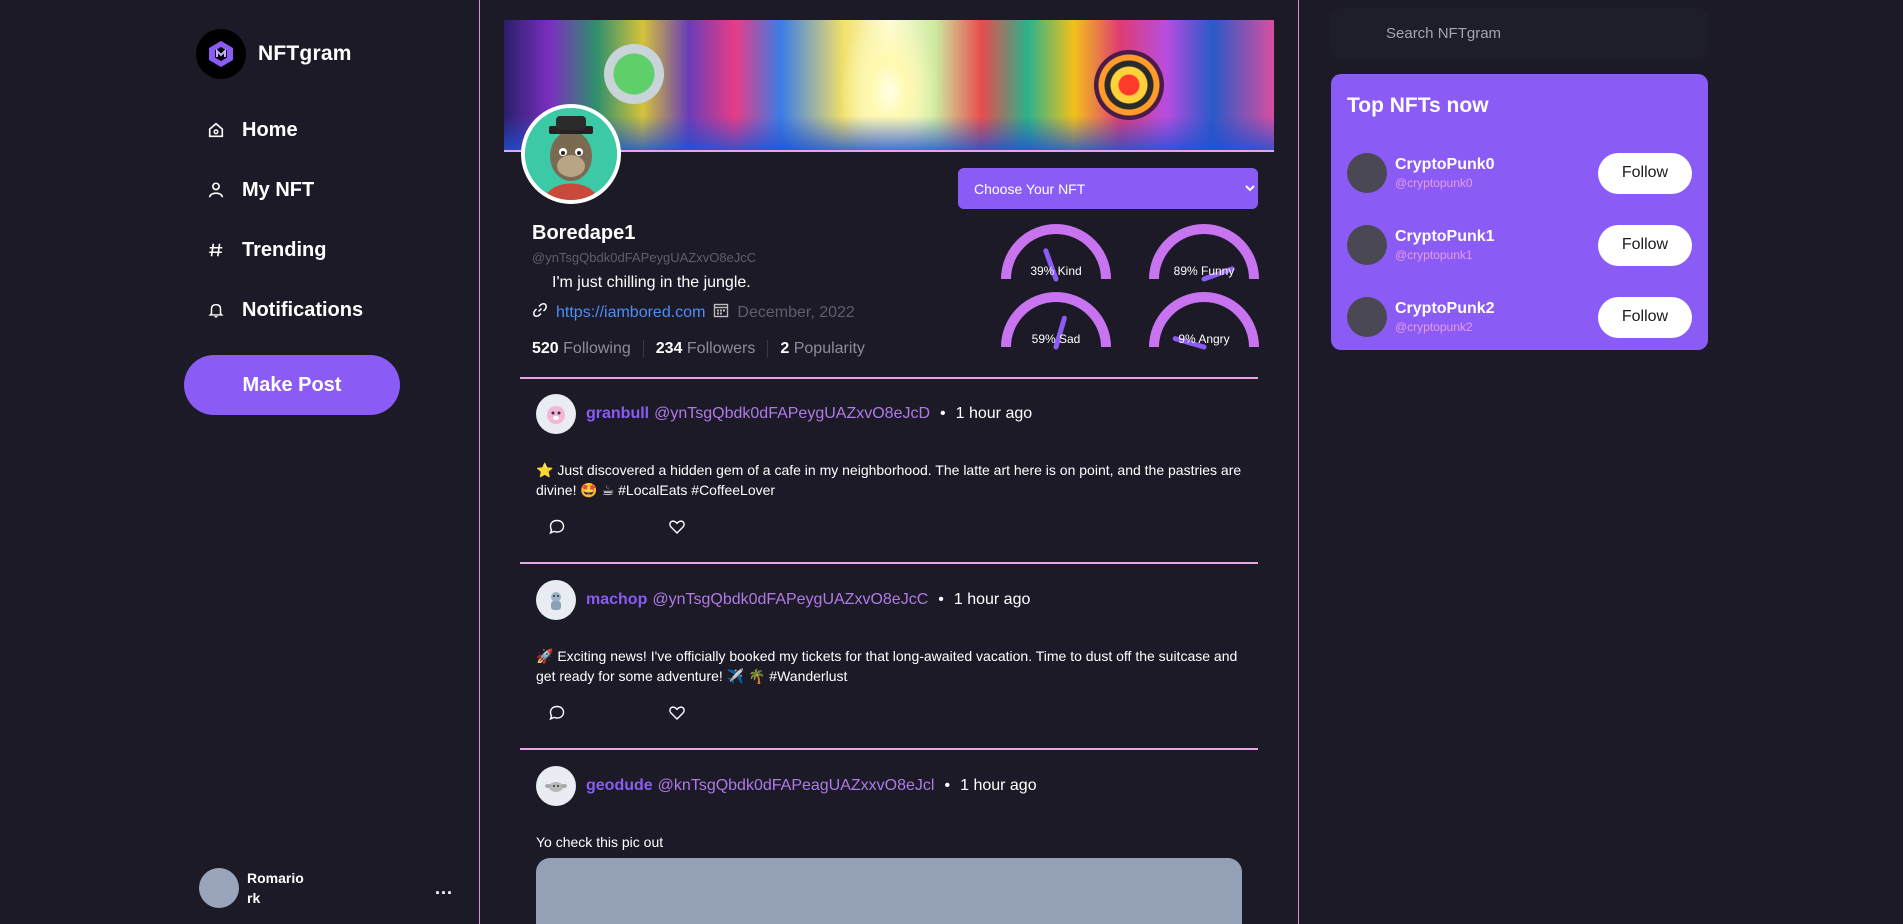  Describe the element at coordinates (275, 888) in the screenshot. I see `account-names: Romario rk` at that location.